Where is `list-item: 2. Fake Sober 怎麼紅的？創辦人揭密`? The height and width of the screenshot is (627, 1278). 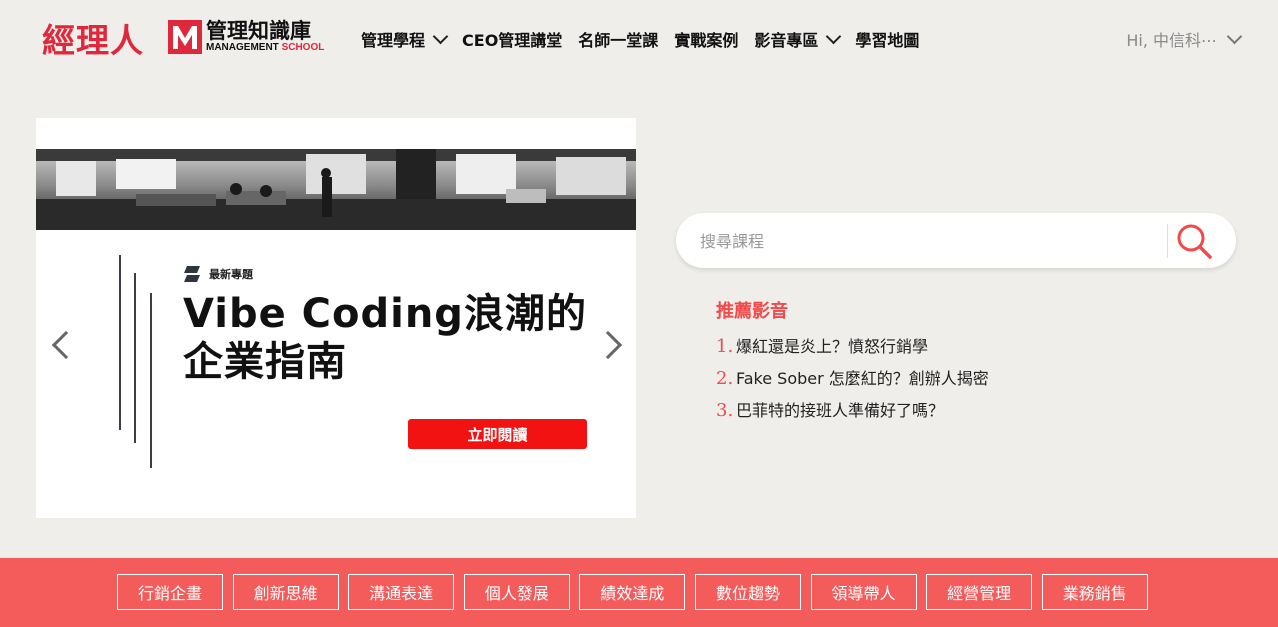
list-item: 2. Fake Sober 怎麼紅的？創辦人揭密 is located at coordinates (852, 381).